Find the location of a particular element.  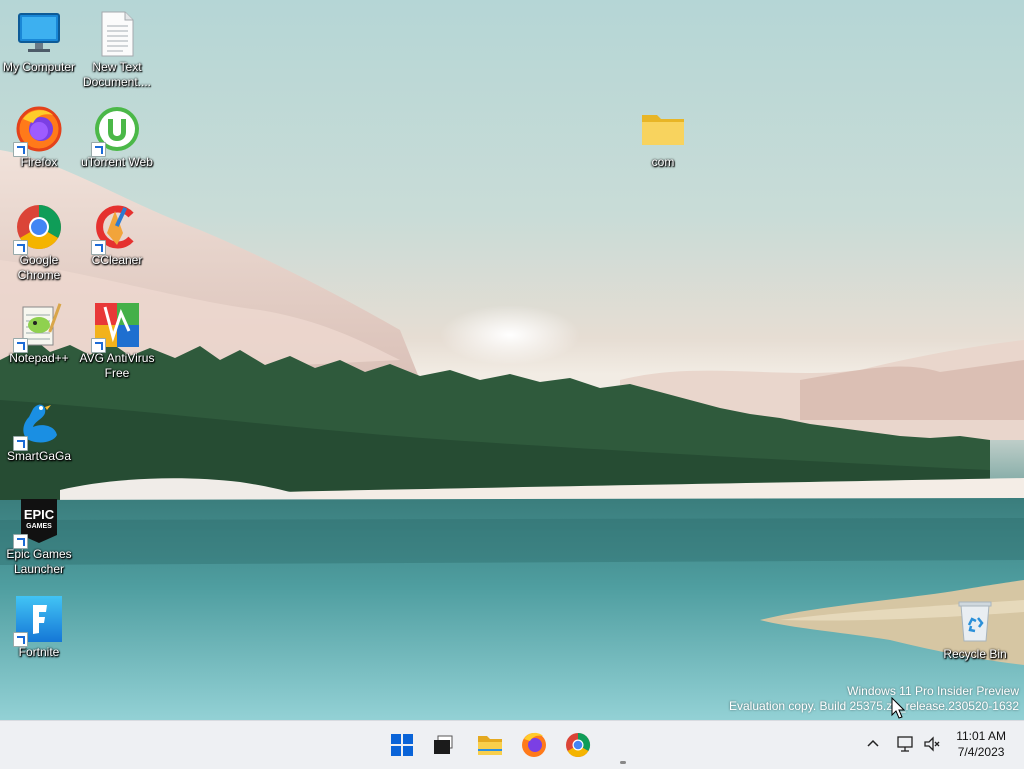

smartgaga-icon is located at coordinates (38, 425).